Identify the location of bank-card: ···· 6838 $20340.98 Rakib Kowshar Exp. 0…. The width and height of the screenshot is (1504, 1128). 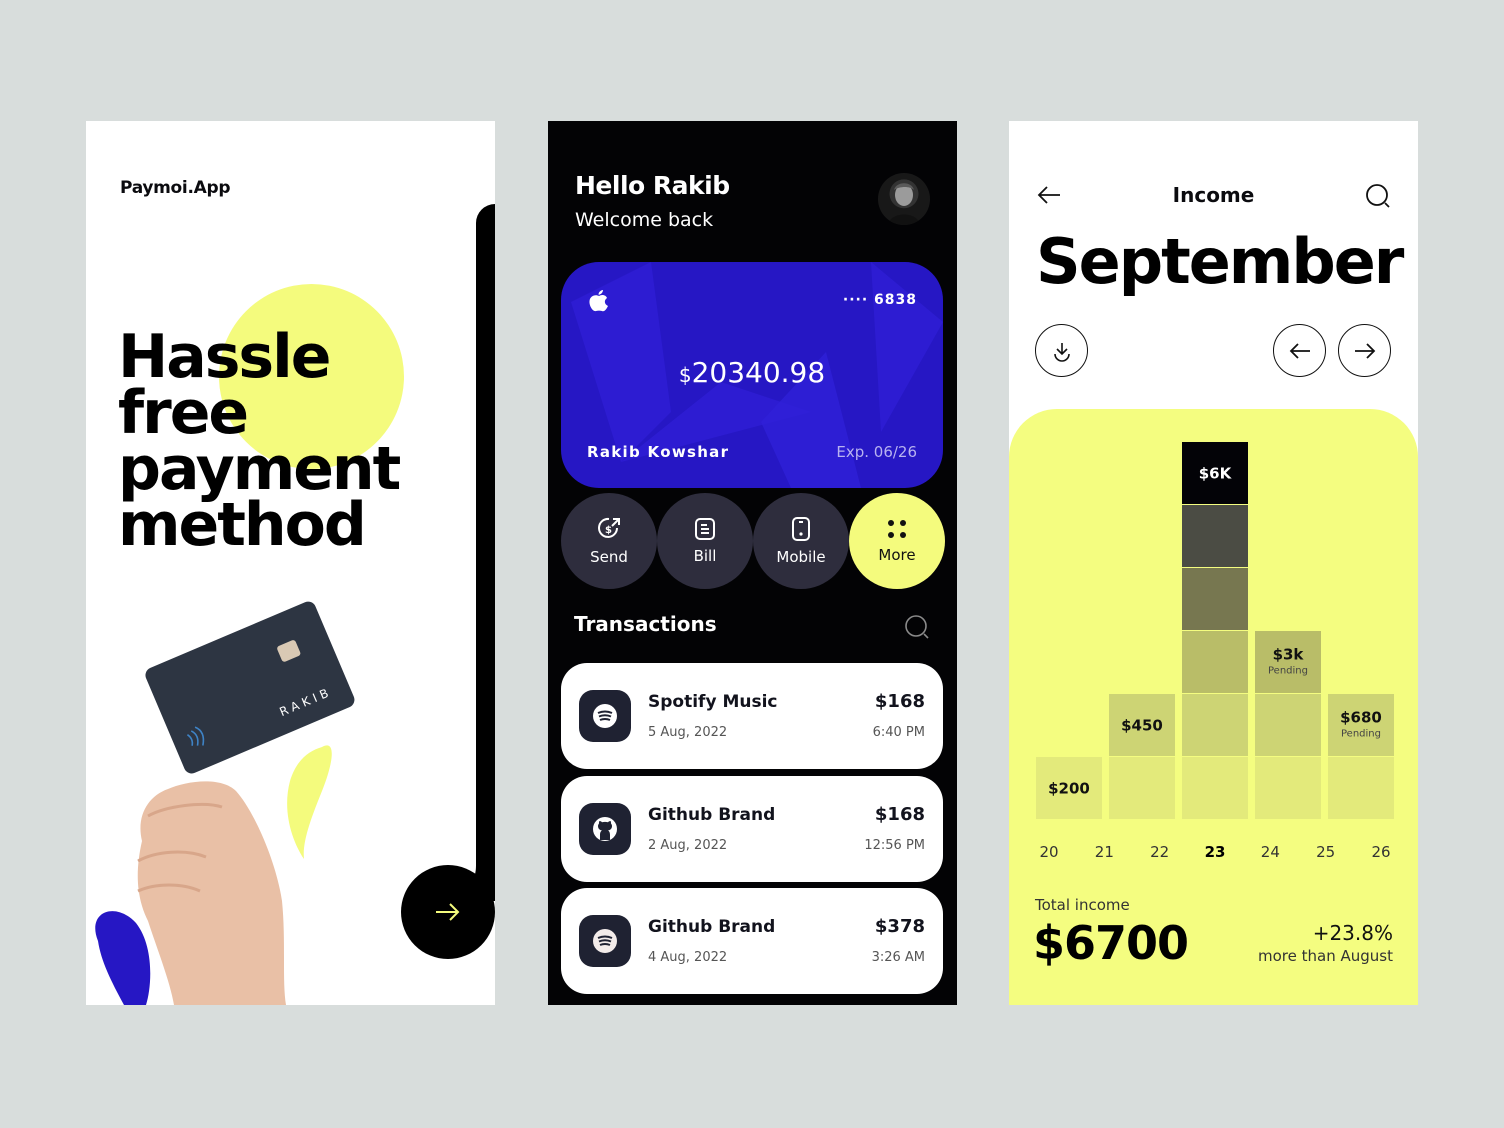
(752, 375).